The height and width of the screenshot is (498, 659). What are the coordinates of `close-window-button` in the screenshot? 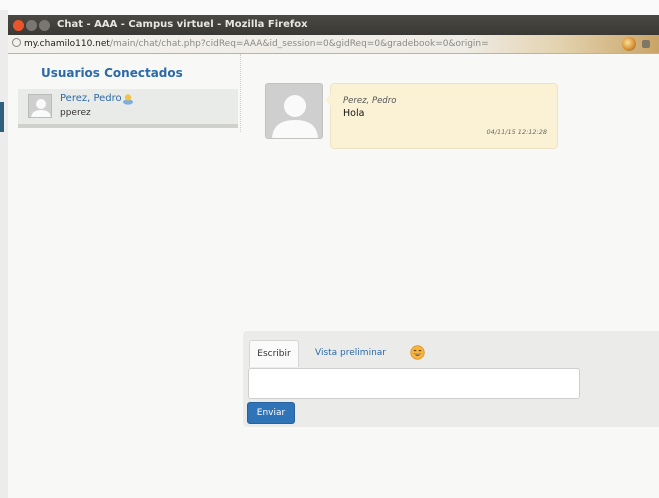 It's located at (18, 25).